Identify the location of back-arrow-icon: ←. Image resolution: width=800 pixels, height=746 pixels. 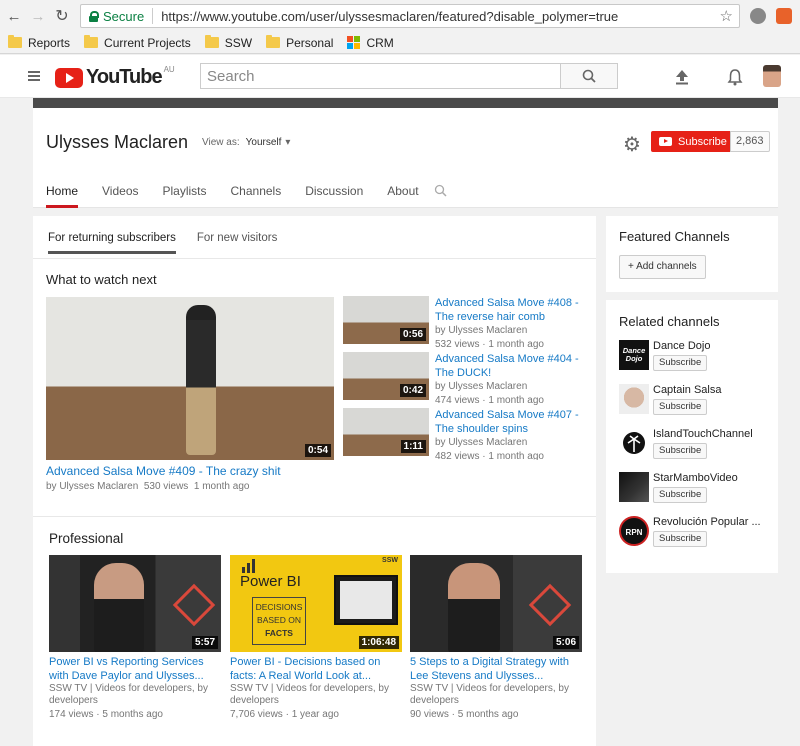
(14, 16).